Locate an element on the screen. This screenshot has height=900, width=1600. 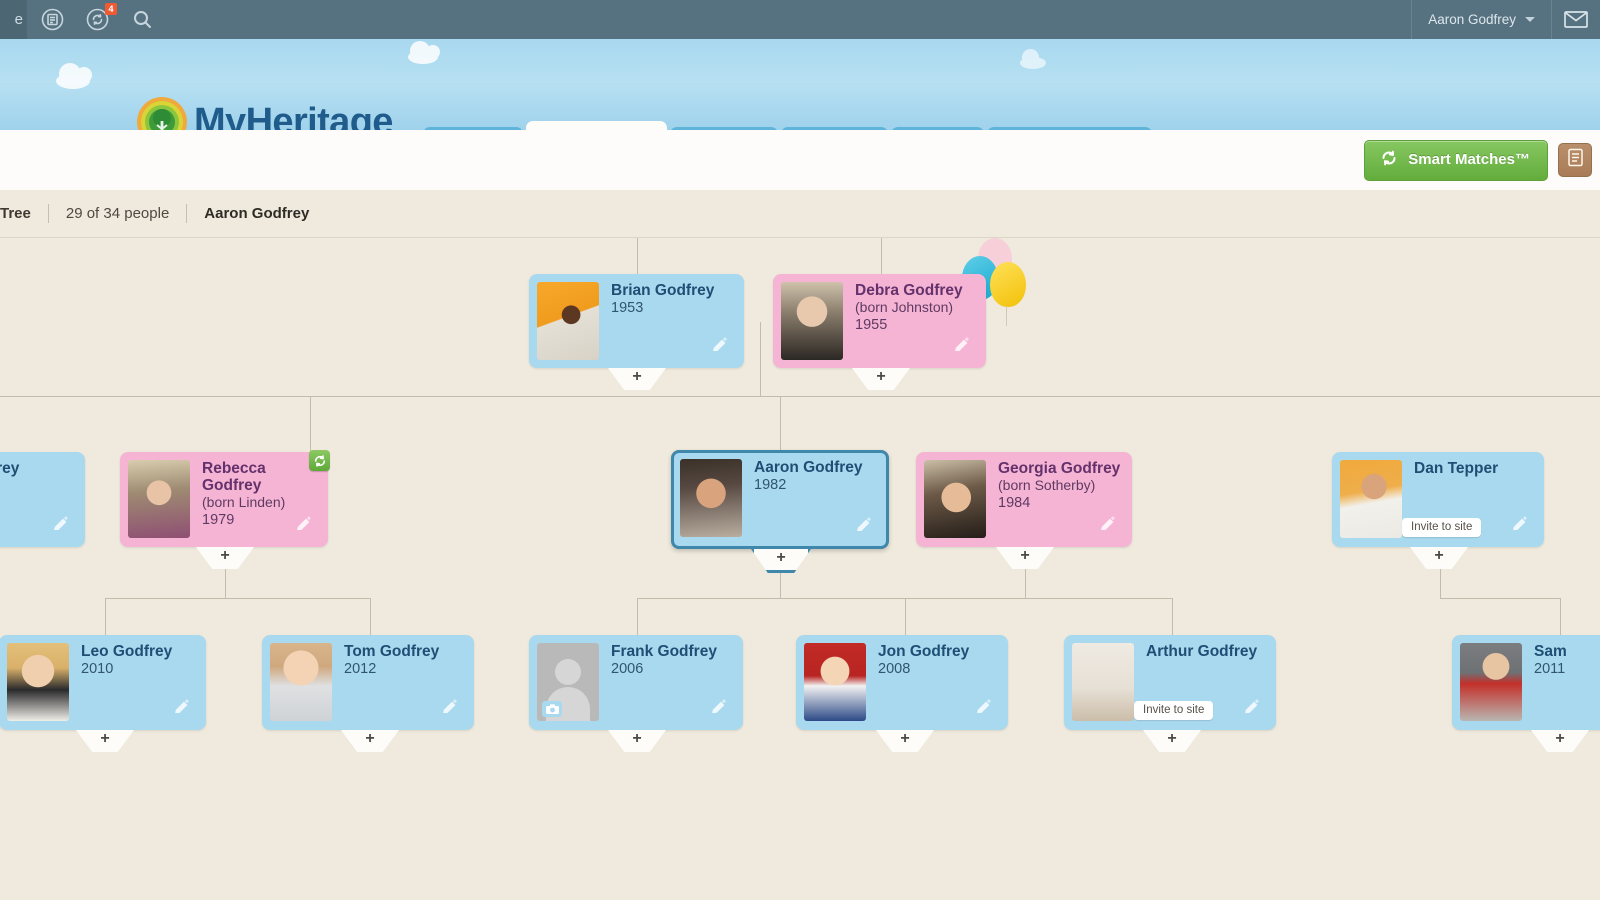
user-menu: Aaron Godfrey is located at coordinates (1481, 19).